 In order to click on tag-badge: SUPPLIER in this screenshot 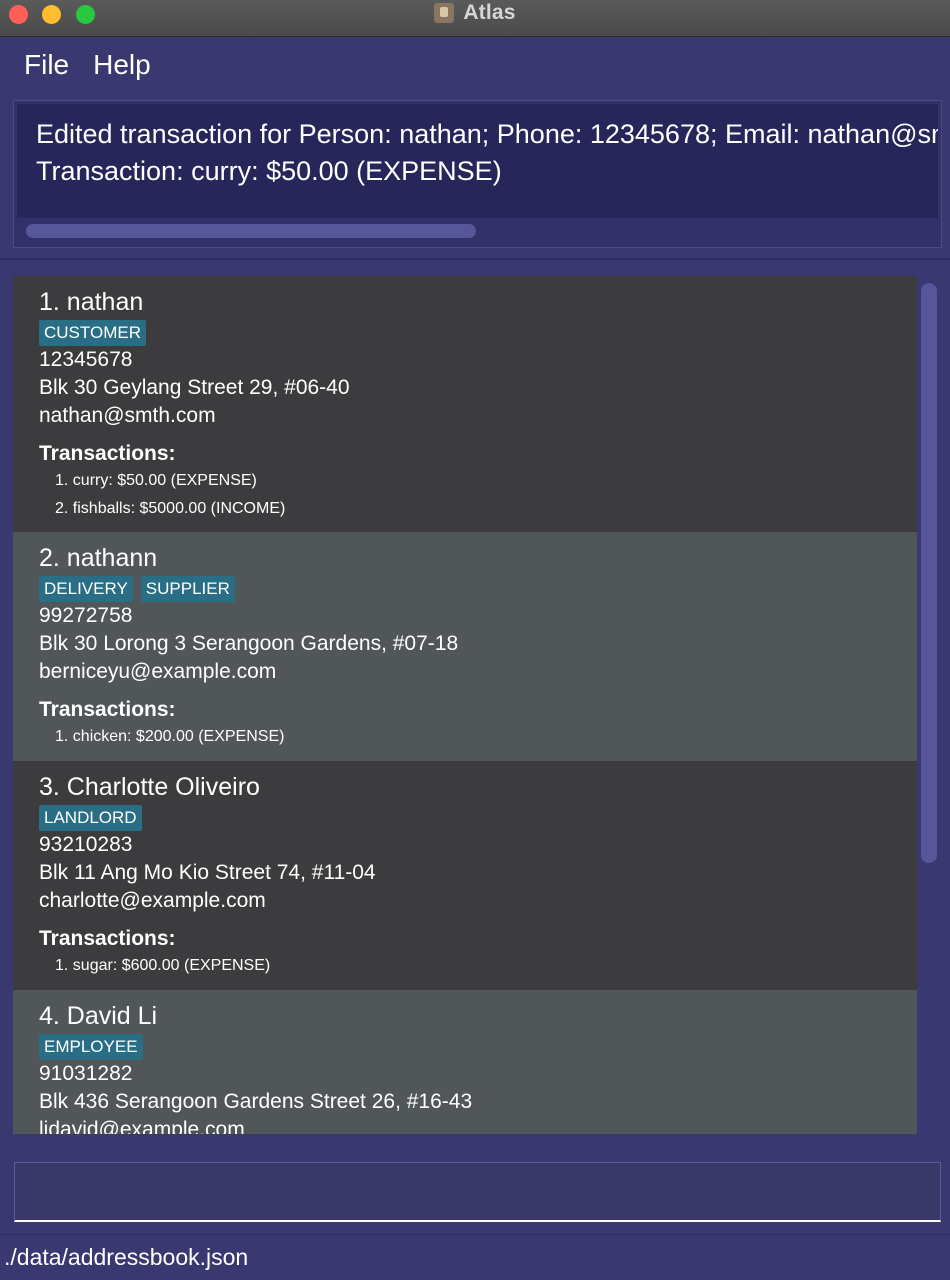, I will do `click(187, 589)`.